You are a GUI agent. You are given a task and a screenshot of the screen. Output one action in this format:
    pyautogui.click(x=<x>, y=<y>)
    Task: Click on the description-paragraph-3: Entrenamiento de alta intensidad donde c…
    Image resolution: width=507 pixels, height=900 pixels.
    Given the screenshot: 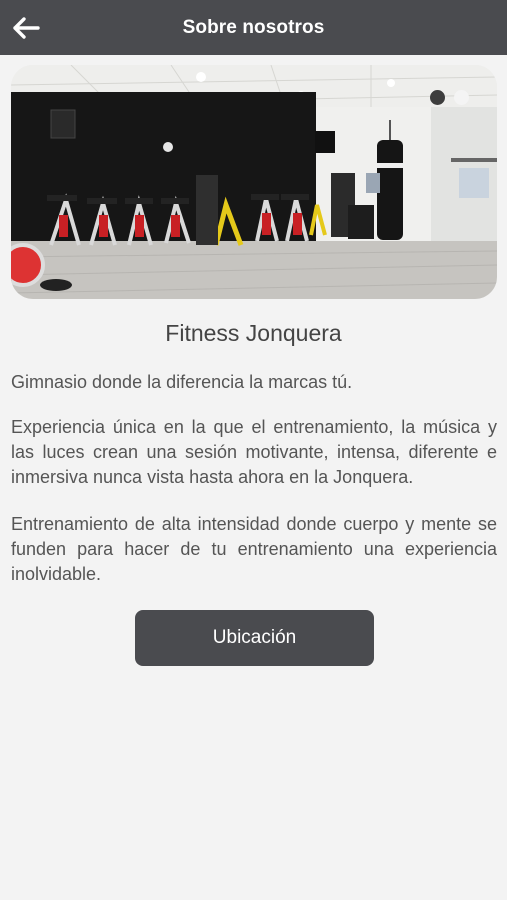 What is the action you would take?
    pyautogui.click(x=254, y=549)
    